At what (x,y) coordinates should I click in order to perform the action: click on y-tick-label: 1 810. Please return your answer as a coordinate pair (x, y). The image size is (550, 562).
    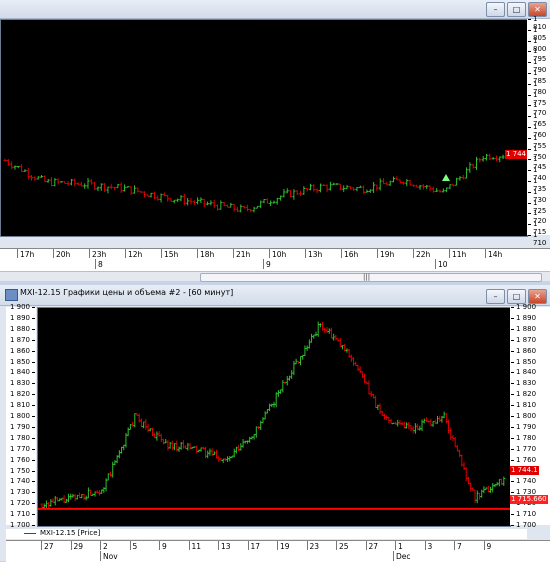
    Looking at the image, I should click on (22, 405).